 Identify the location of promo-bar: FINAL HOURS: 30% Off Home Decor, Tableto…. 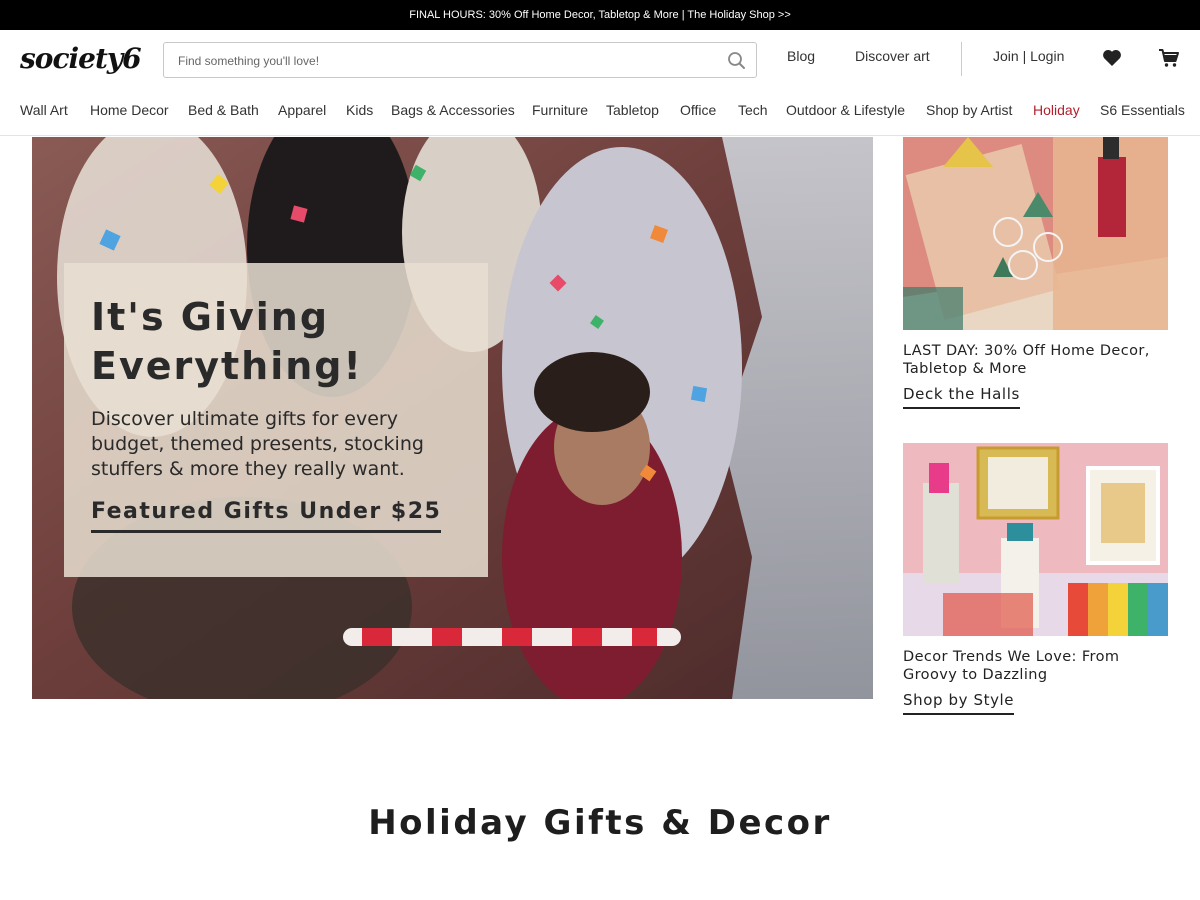
(600, 15).